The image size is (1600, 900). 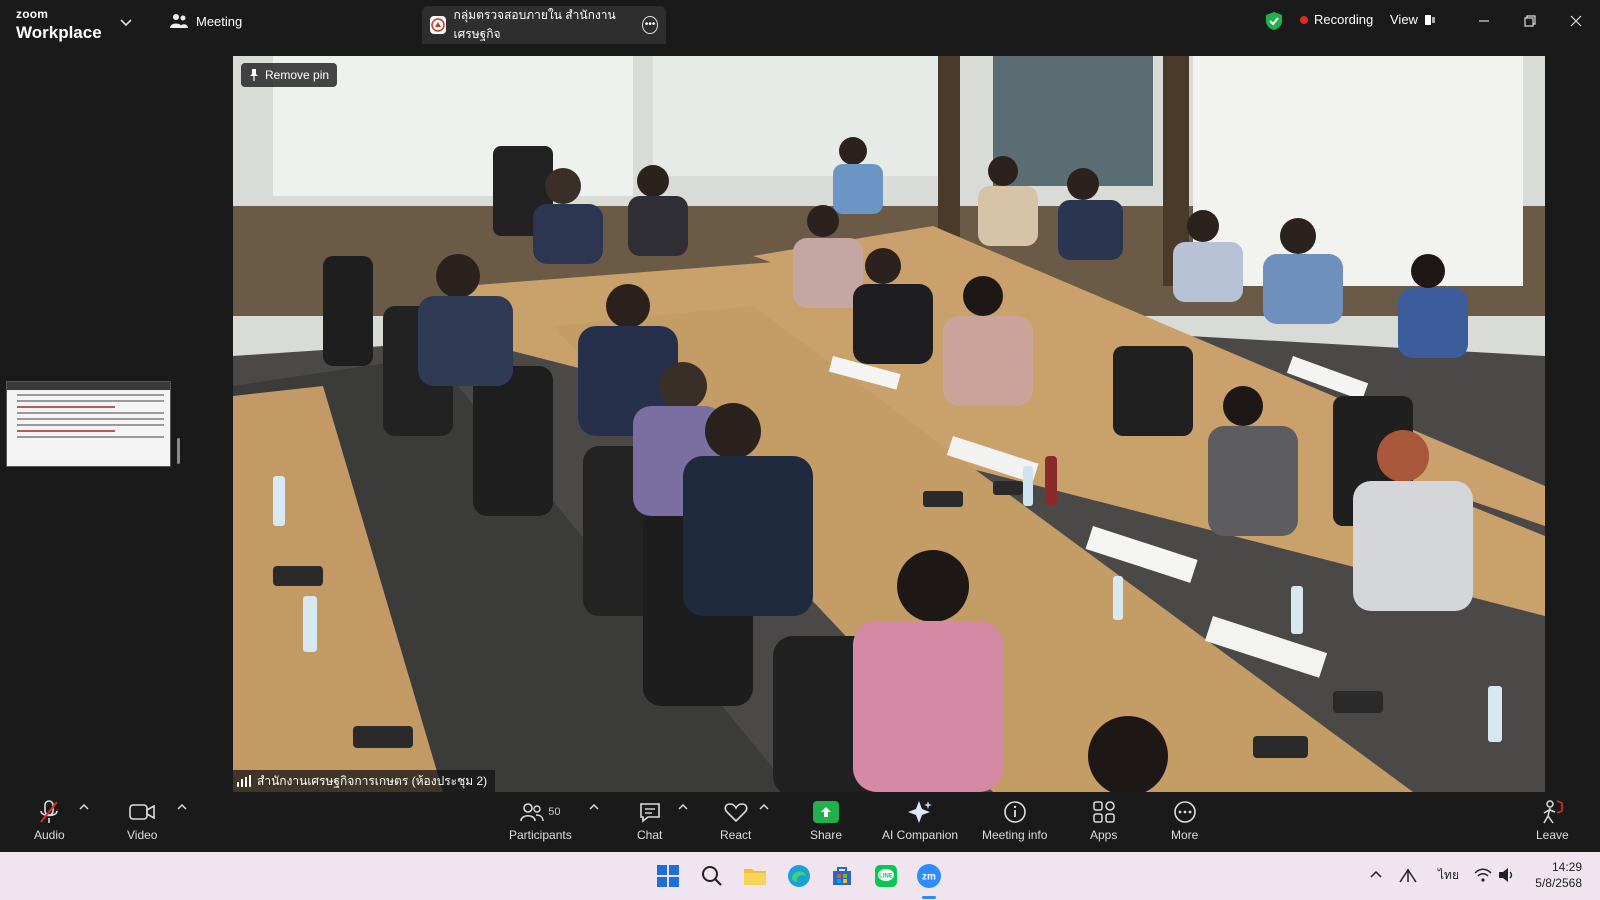 I want to click on recording-dot-icon, so click(x=1304, y=19).